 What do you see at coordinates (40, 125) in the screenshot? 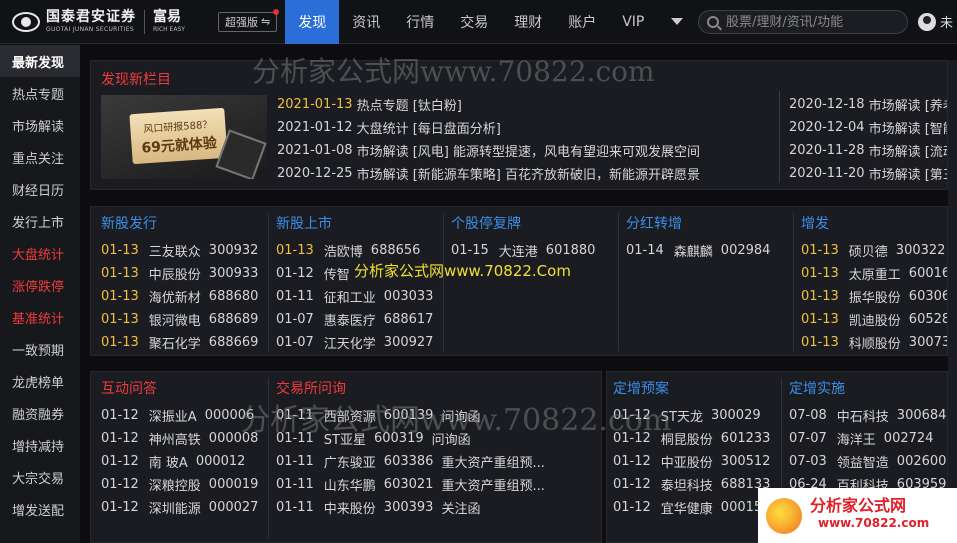
I see `sidebar-item: 市场解读` at bounding box center [40, 125].